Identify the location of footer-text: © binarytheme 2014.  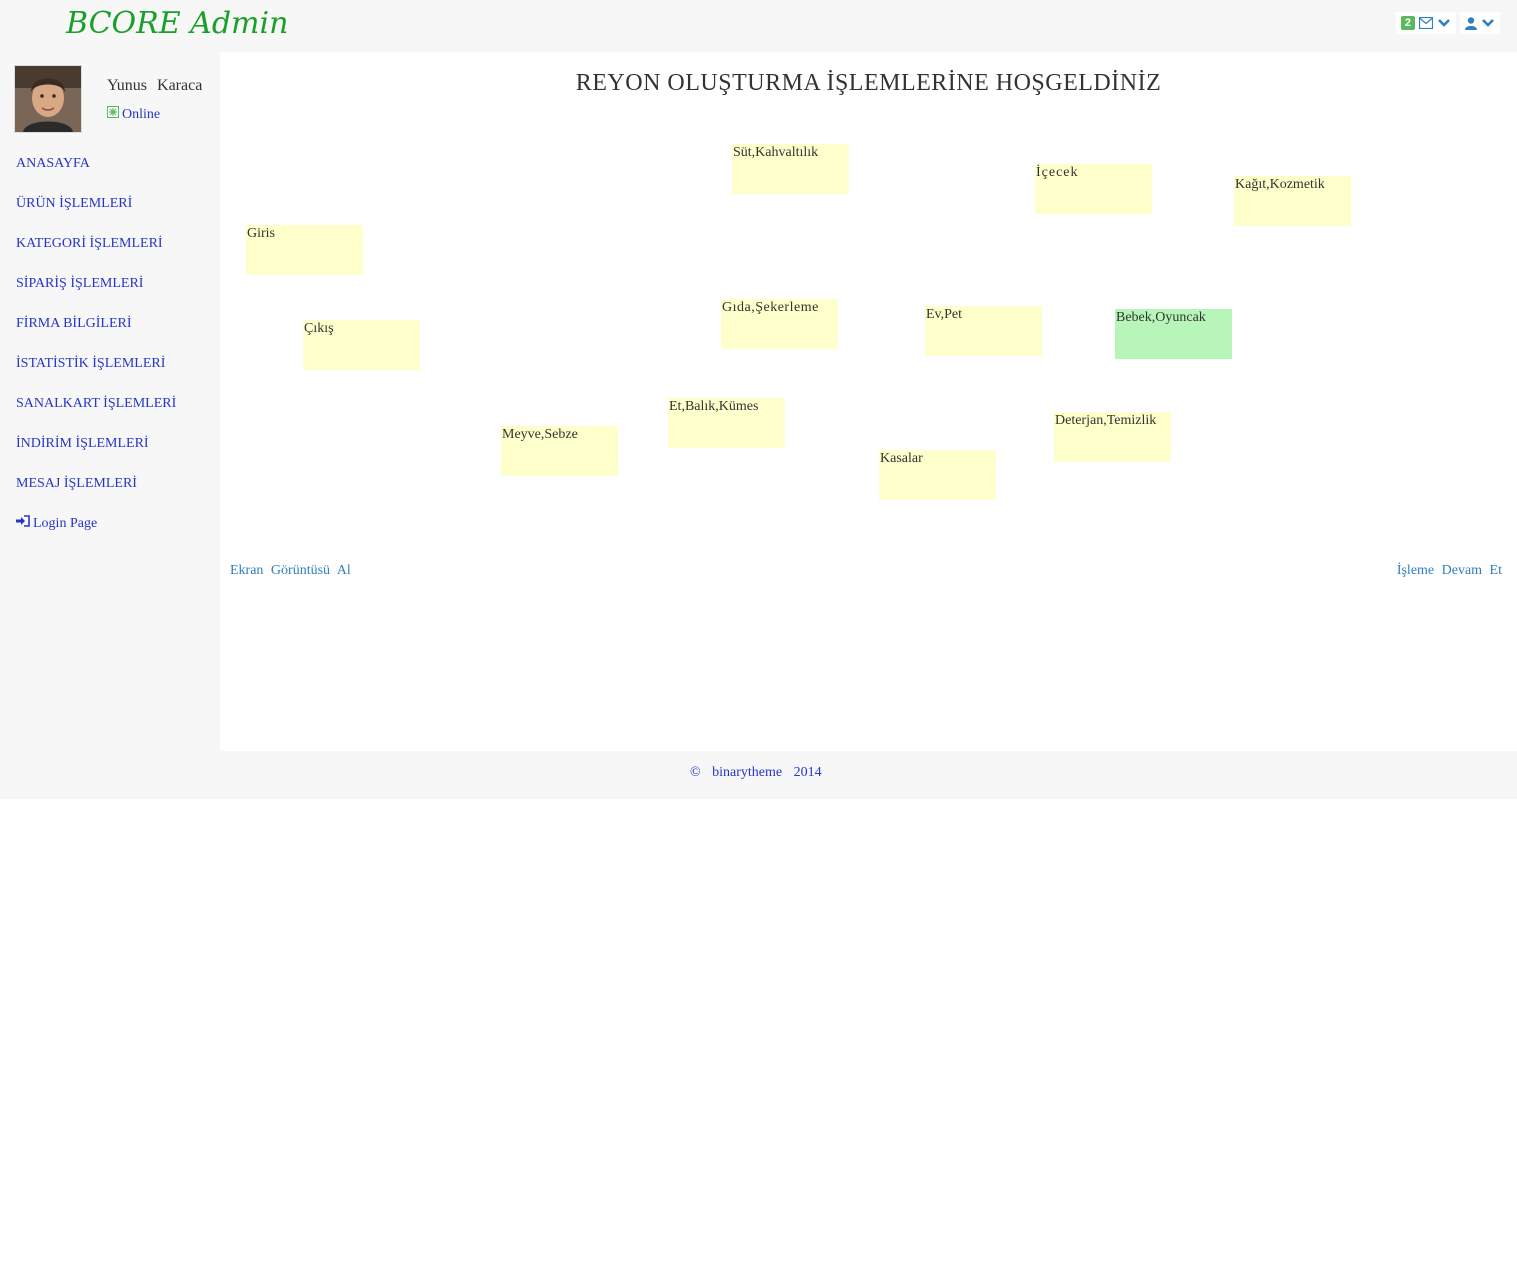
(756, 773).